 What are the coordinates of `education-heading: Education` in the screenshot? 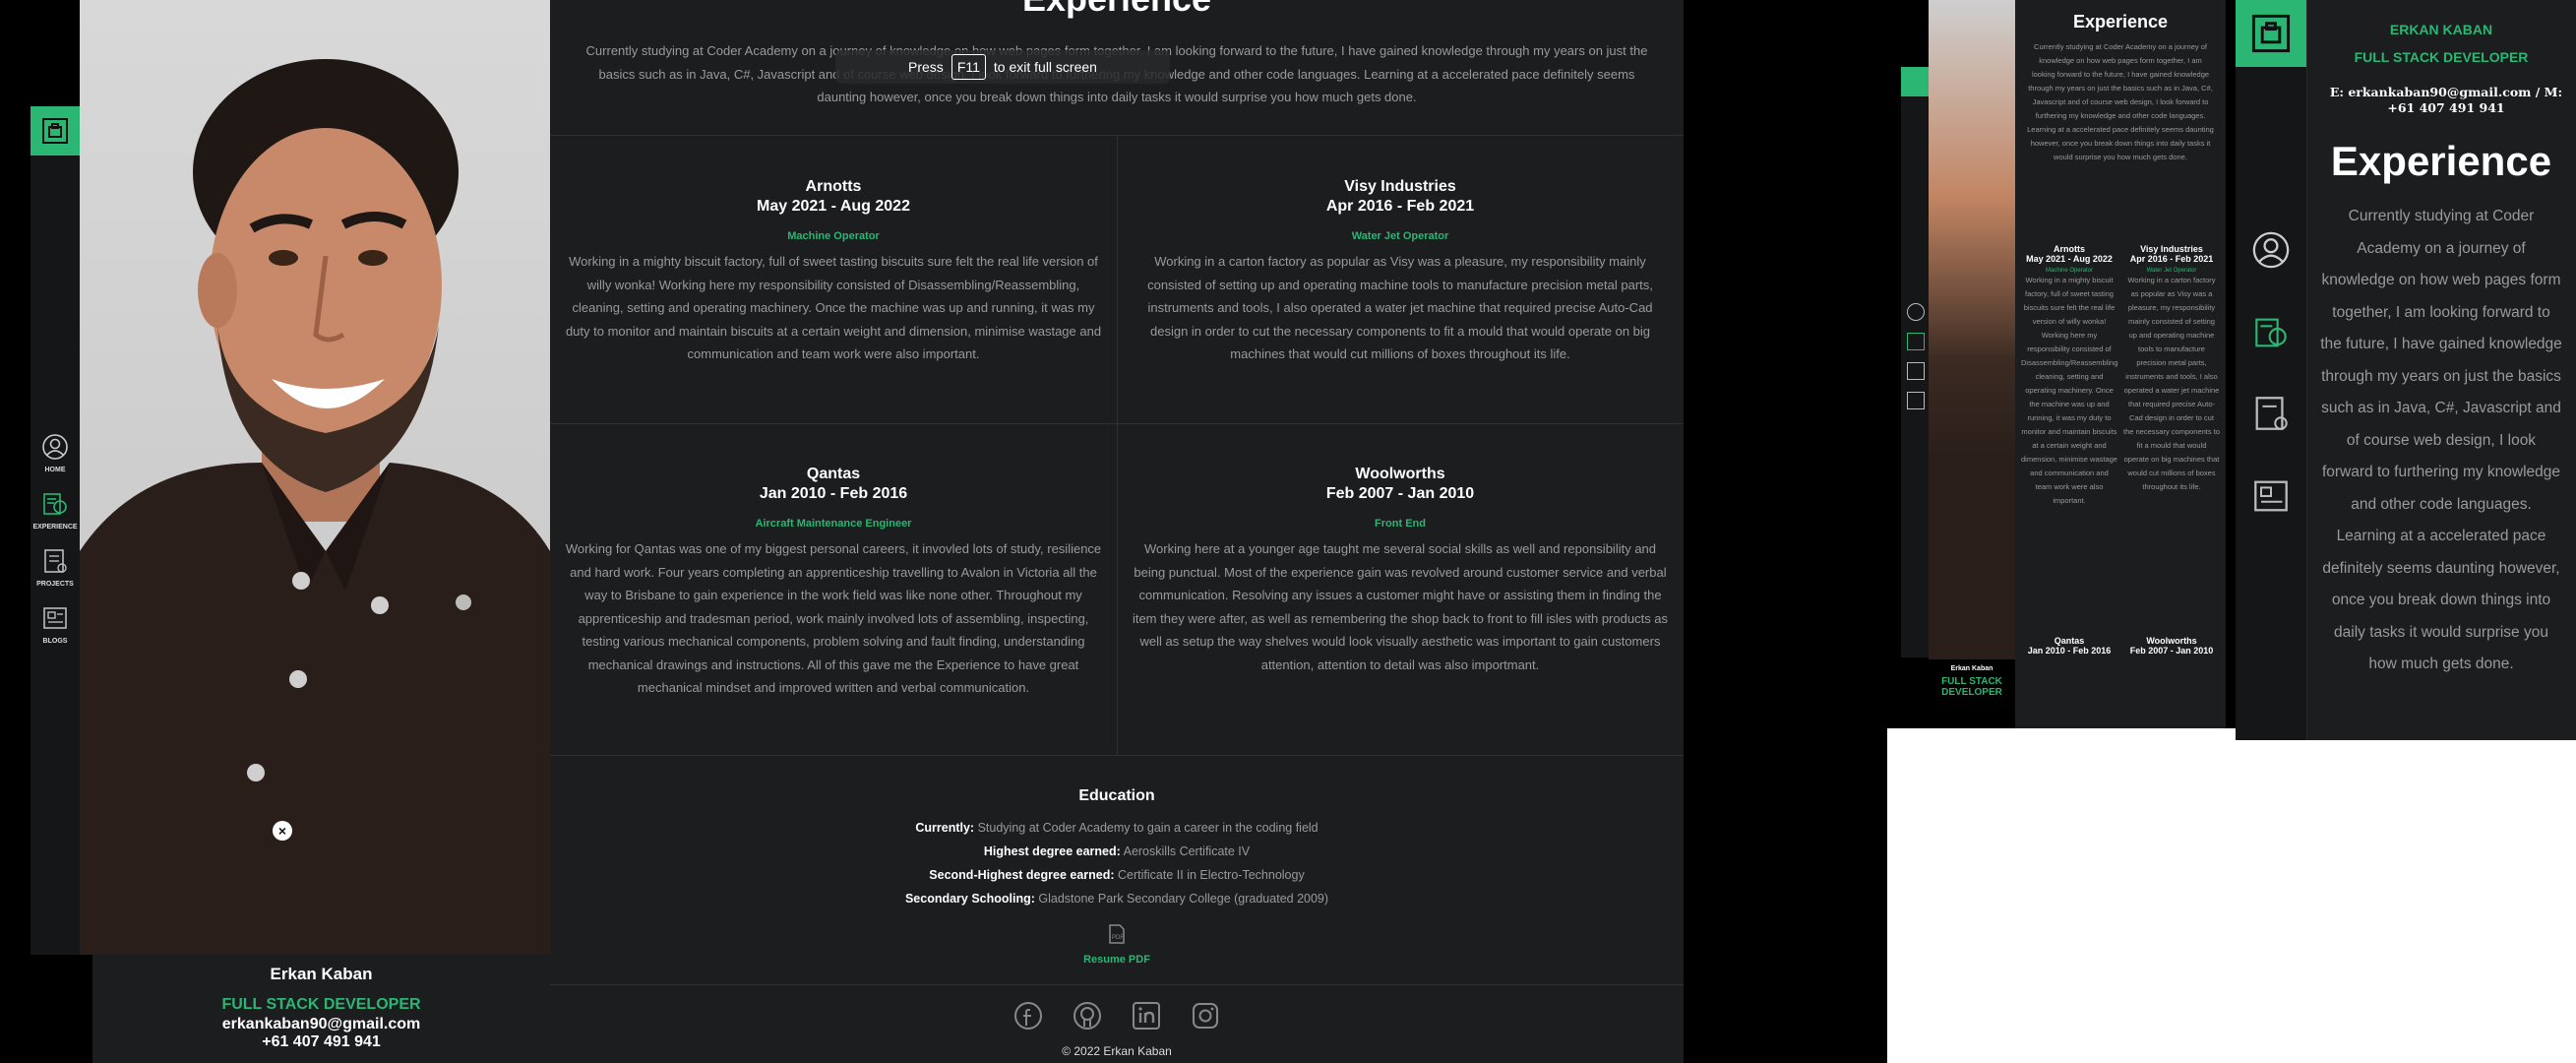 It's located at (1116, 795).